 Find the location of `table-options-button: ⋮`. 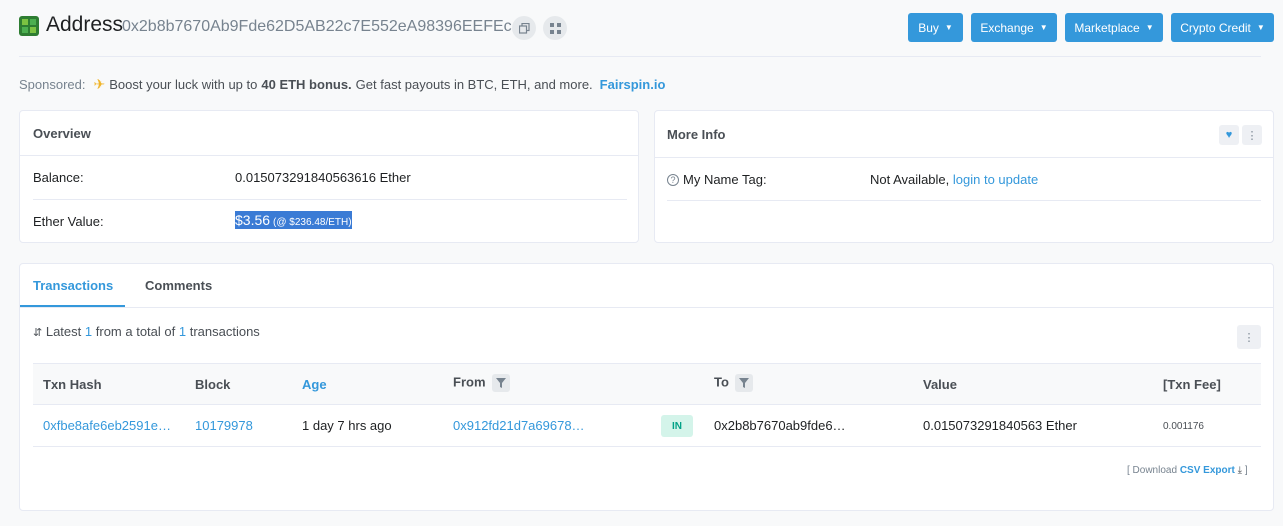

table-options-button: ⋮ is located at coordinates (1249, 337).